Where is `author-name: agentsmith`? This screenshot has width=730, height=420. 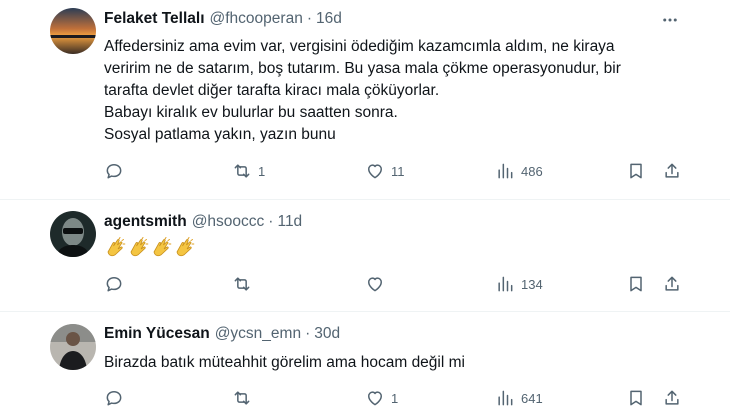
author-name: agentsmith is located at coordinates (145, 222).